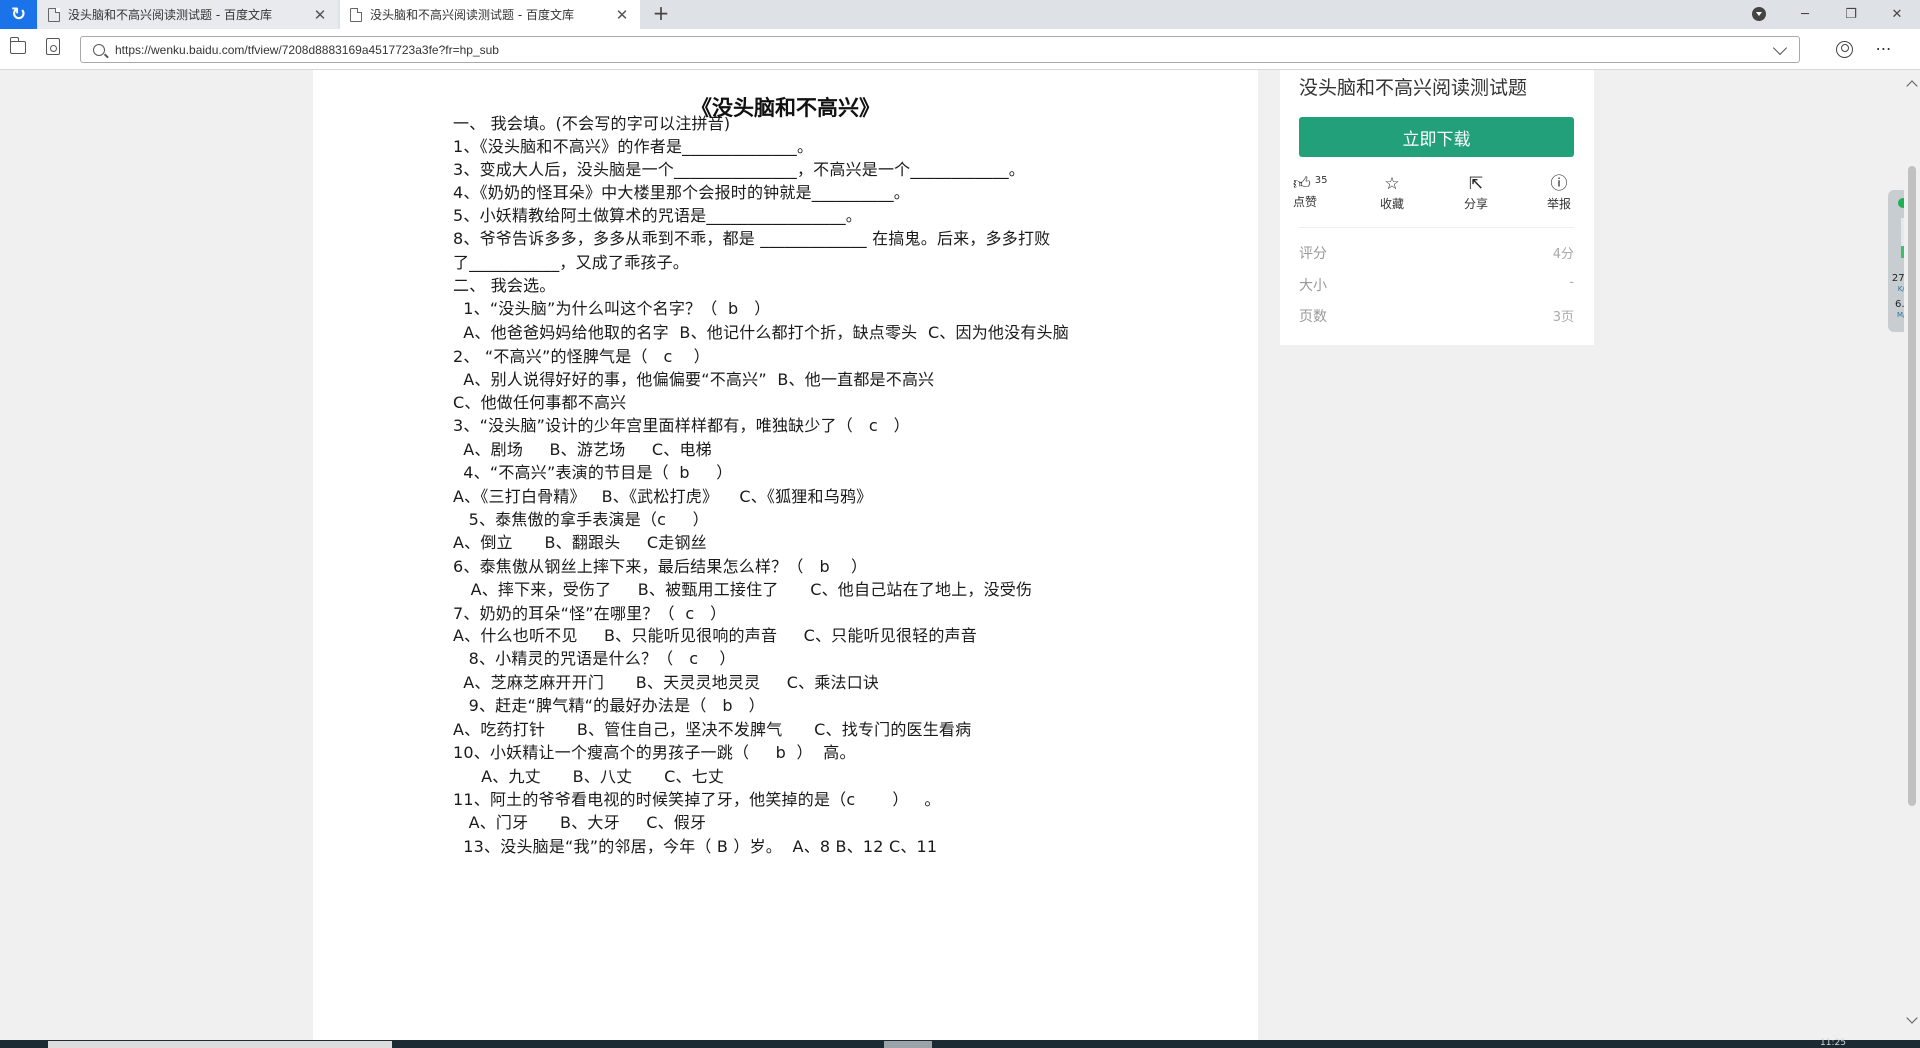  Describe the element at coordinates (1563, 317) in the screenshot. I see `meta-pages-value: 3页` at that location.